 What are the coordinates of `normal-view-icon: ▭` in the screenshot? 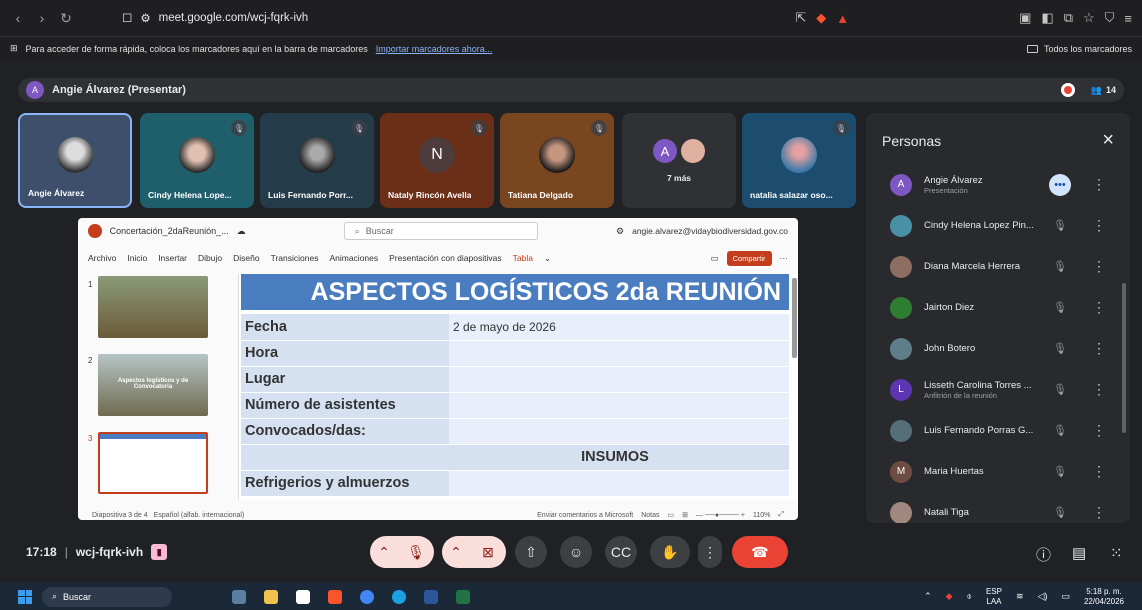 It's located at (671, 515).